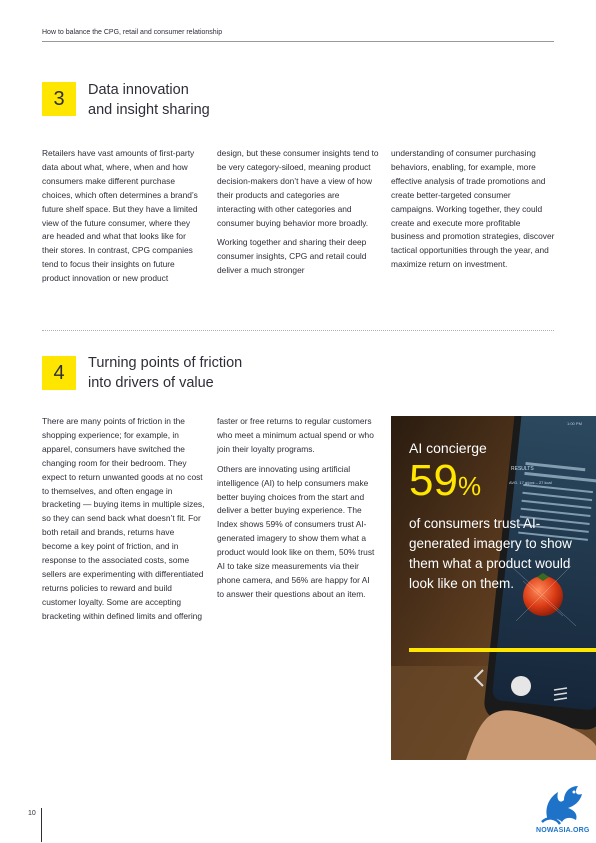 The image size is (596, 843). I want to click on ai-concierge-label: AI concierge, so click(448, 448).